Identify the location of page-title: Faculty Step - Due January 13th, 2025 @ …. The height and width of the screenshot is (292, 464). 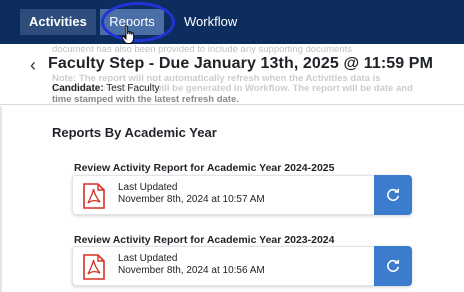
(240, 63).